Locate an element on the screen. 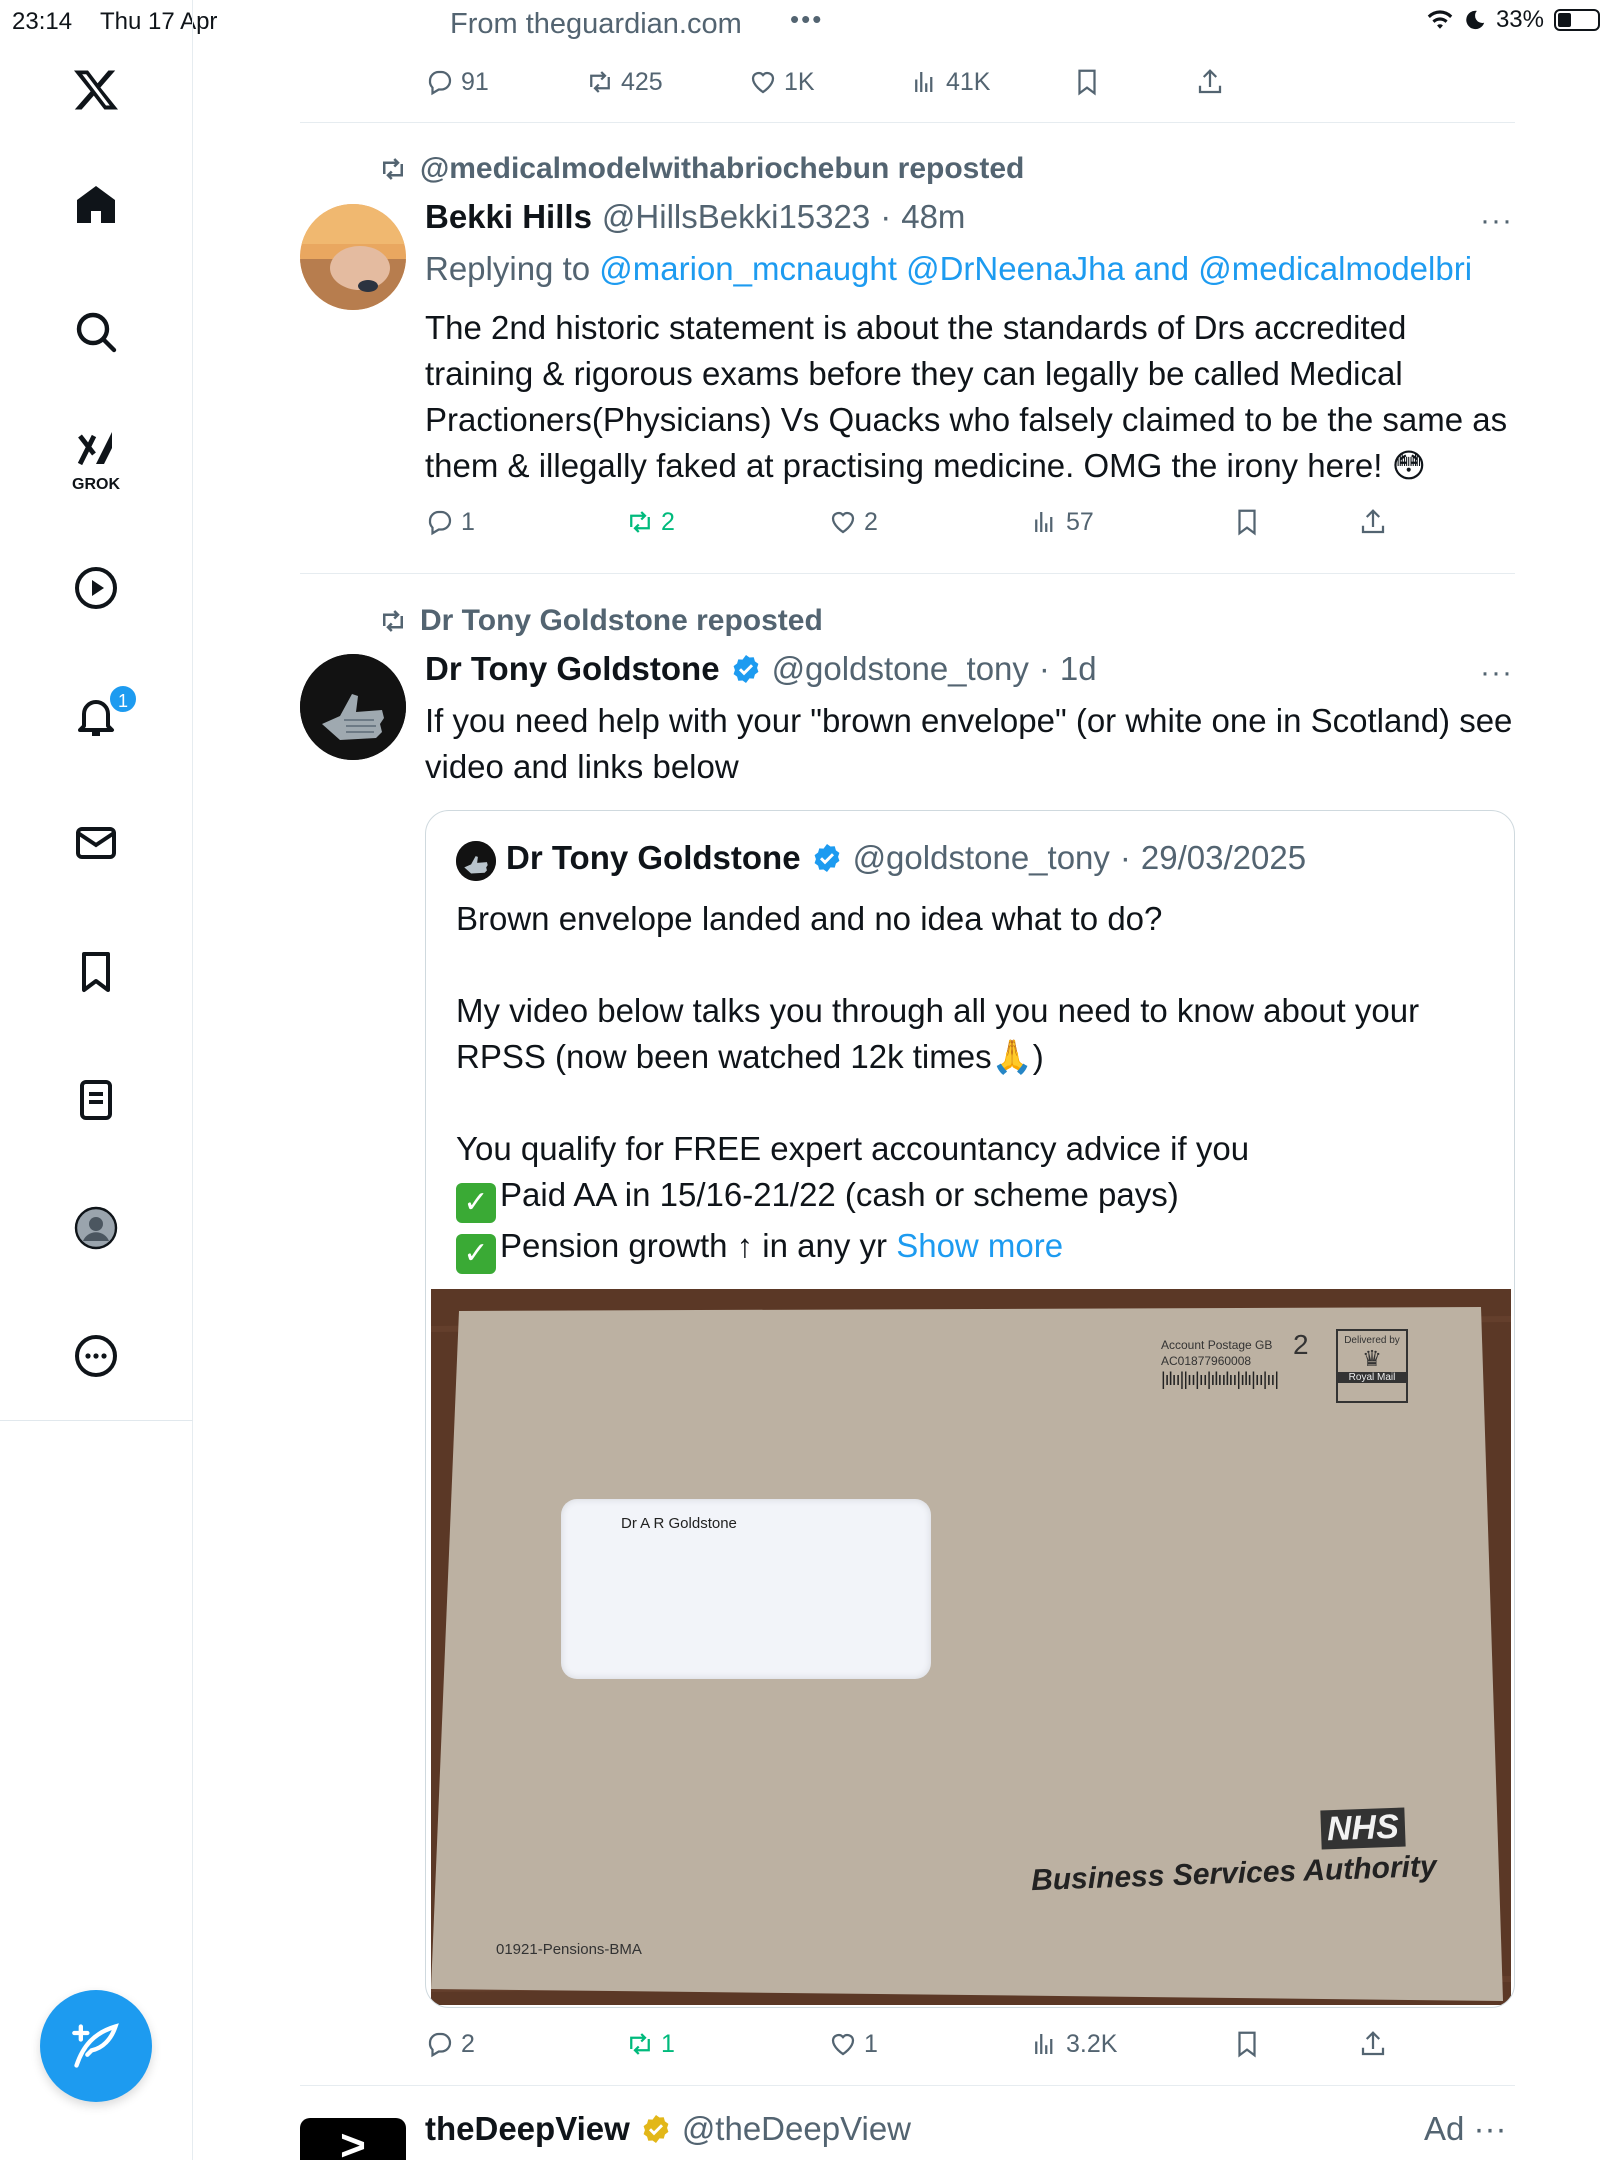 Image resolution: width=1620 pixels, height=2160 pixels. mail-icon is located at coordinates (96, 843).